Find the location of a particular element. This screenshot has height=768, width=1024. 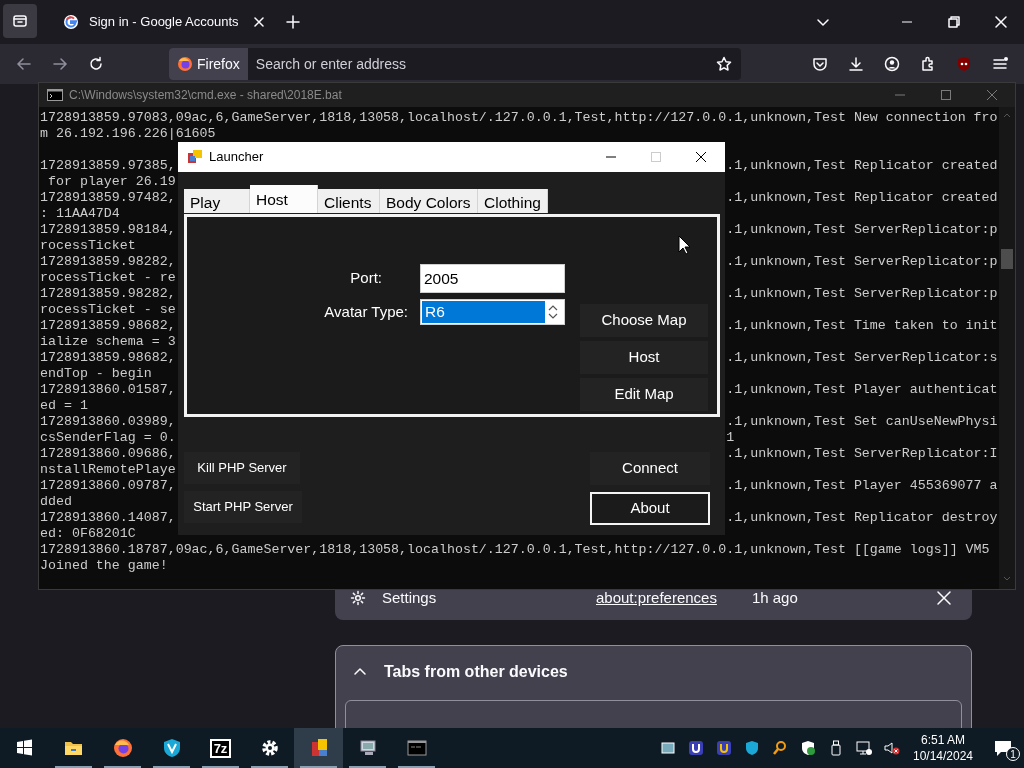

console-line: 1728913859.97083,09ac,6,GameServer,1818,13058,localhost/.127.0.0.1,Test,http://127.0.0.1,unknown,Test New connection fro is located at coordinates (519, 117).